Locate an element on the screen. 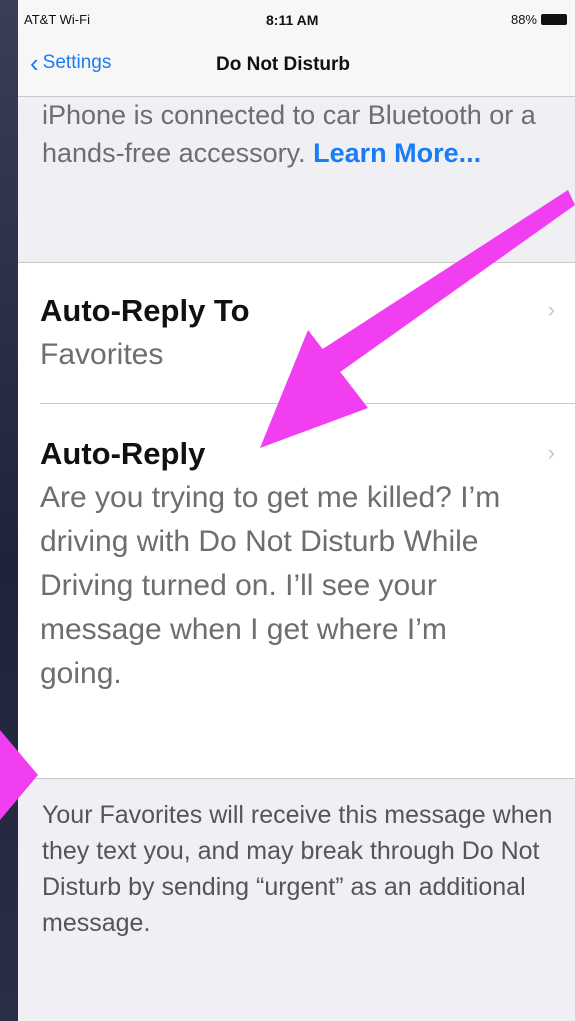 The width and height of the screenshot is (575, 1021). chevron-left-icon: ‹ is located at coordinates (34, 63).